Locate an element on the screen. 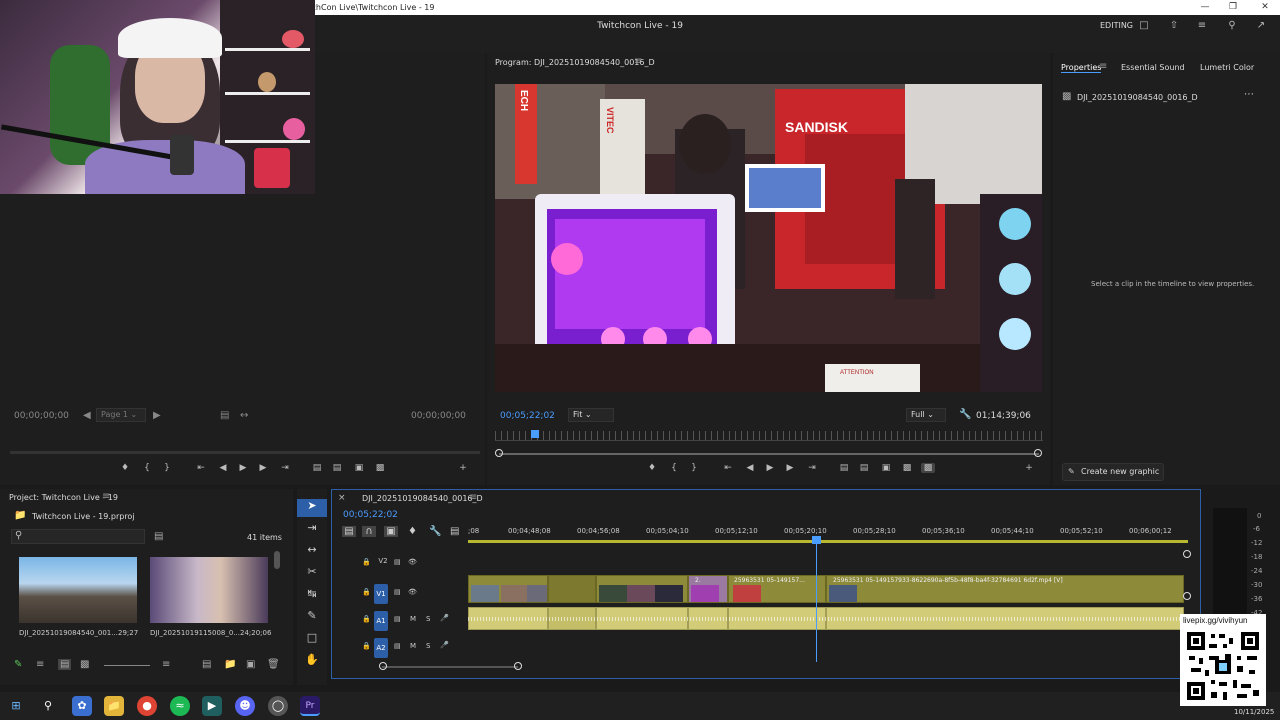  new-bin-footer-icon: 📁 is located at coordinates (230, 664).